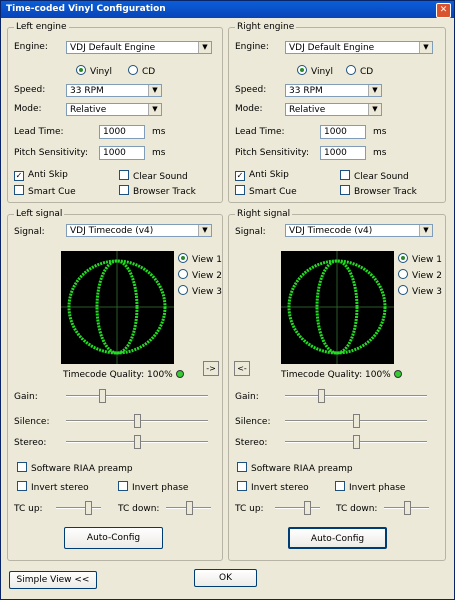 The image size is (455, 600). I want to click on left-view1-label: View 1, so click(207, 260).